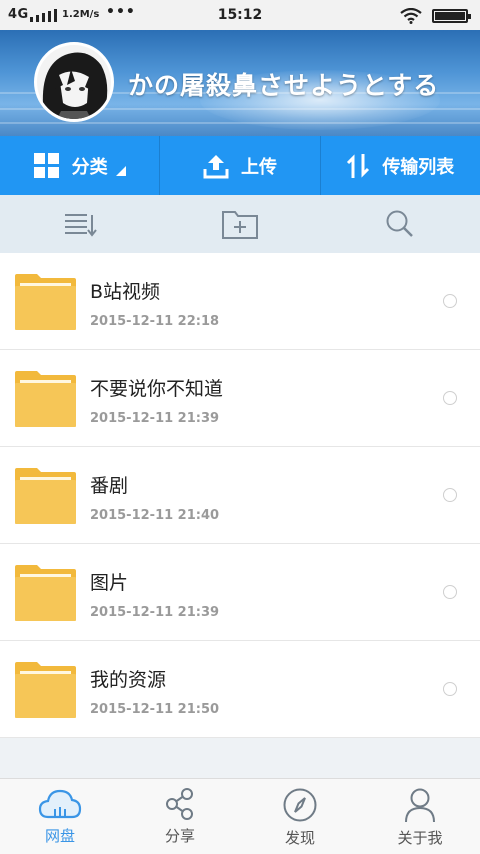 The width and height of the screenshot is (480, 854). Describe the element at coordinates (300, 805) in the screenshot. I see `compass-icon` at that location.